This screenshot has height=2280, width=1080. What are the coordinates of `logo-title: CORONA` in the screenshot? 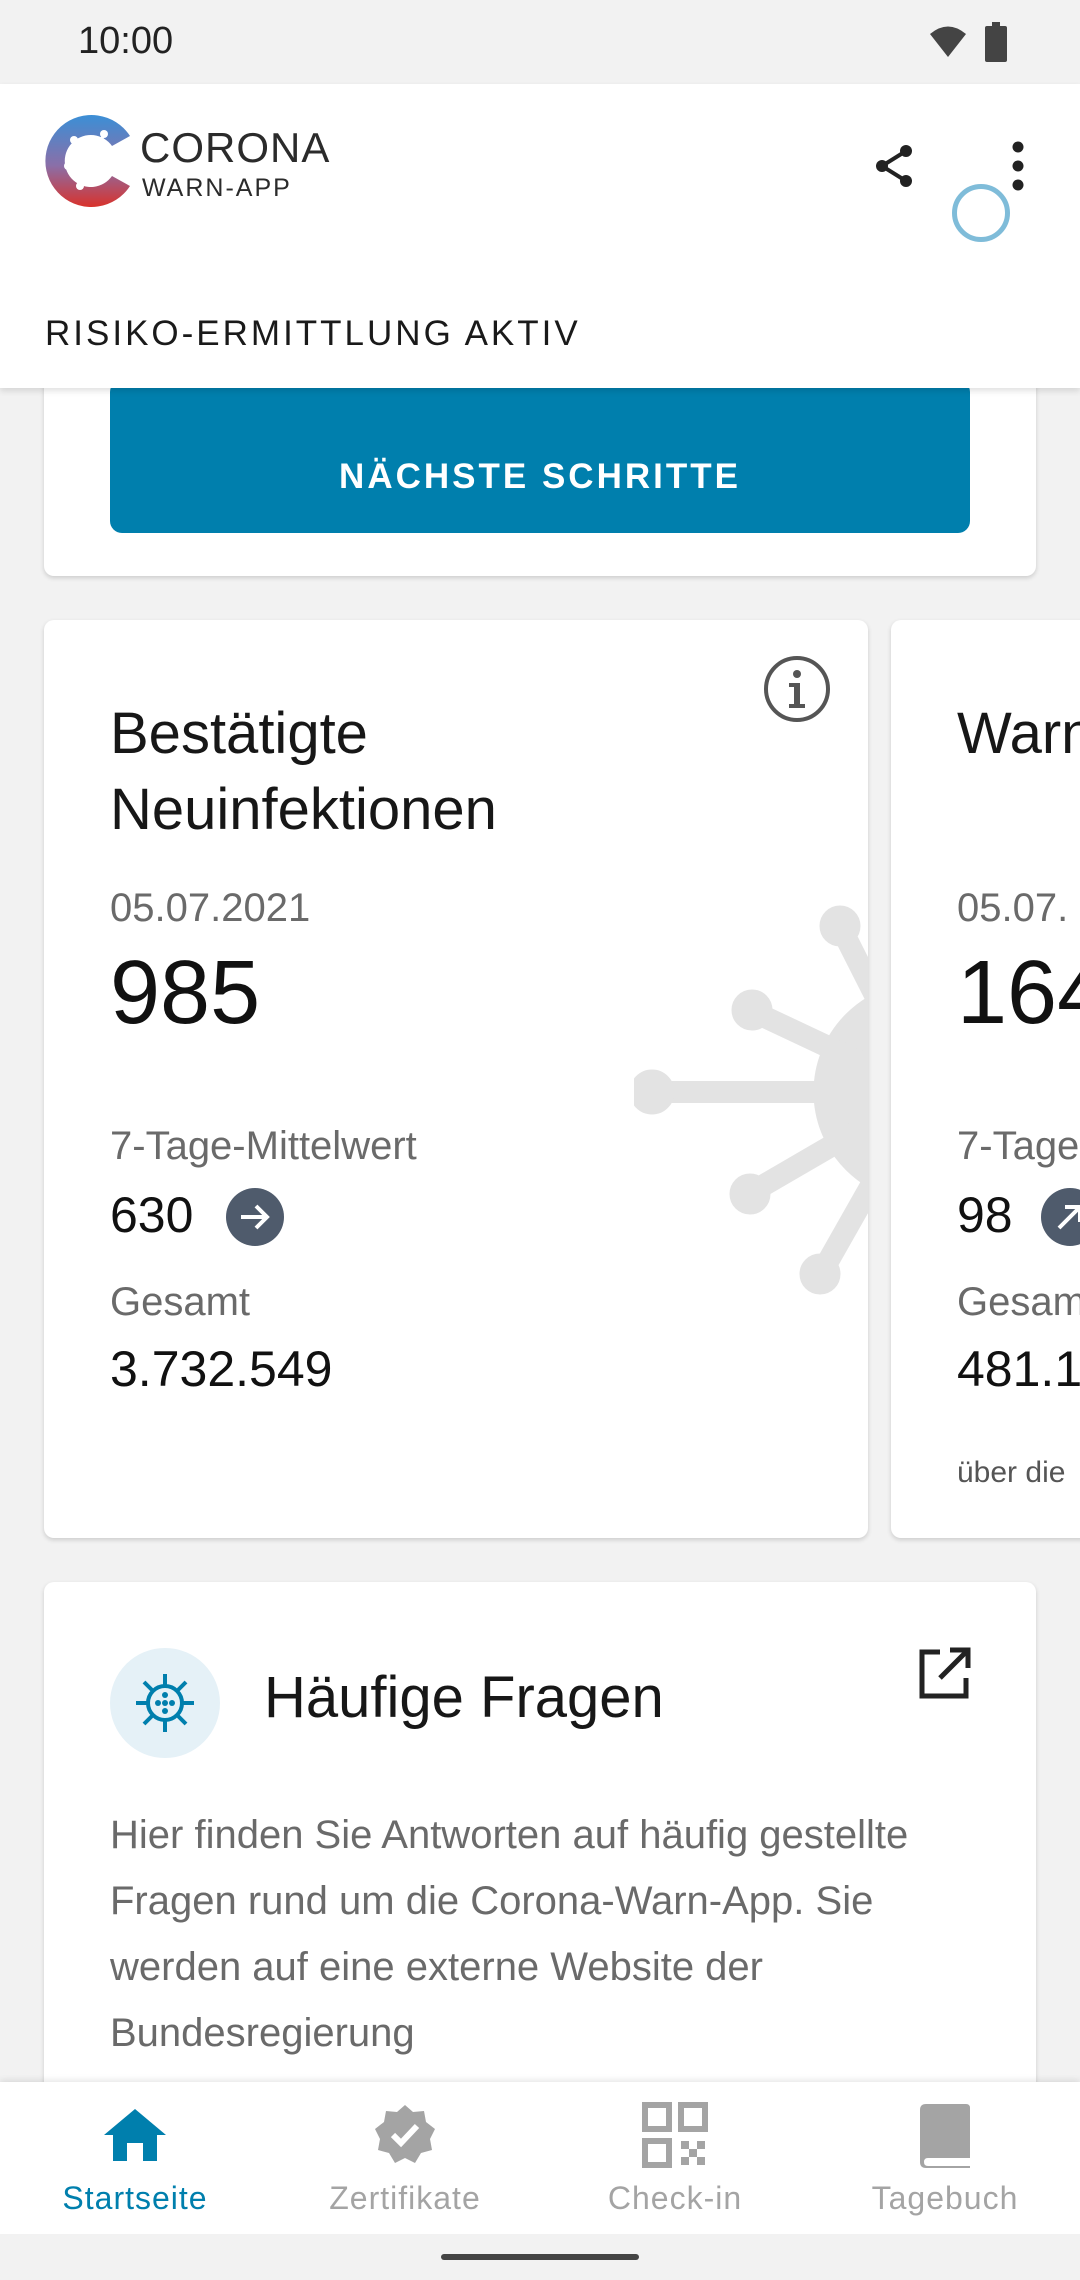 It's located at (235, 147).